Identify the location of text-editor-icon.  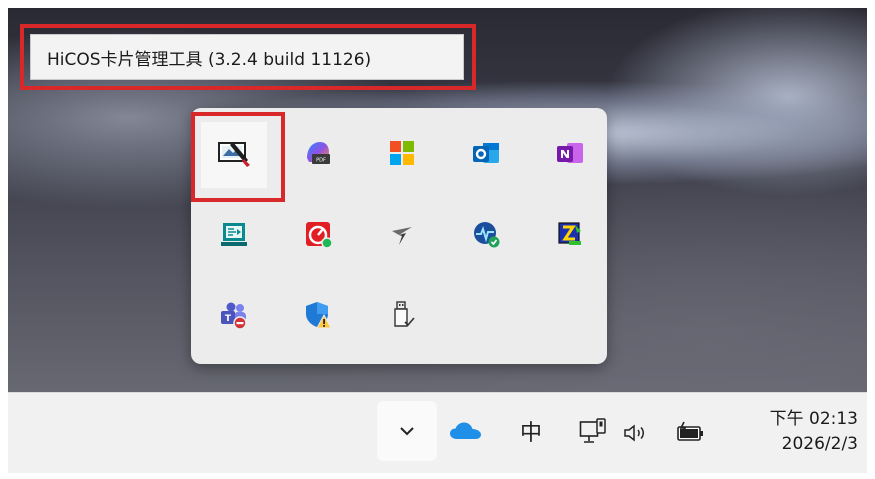
(570, 236).